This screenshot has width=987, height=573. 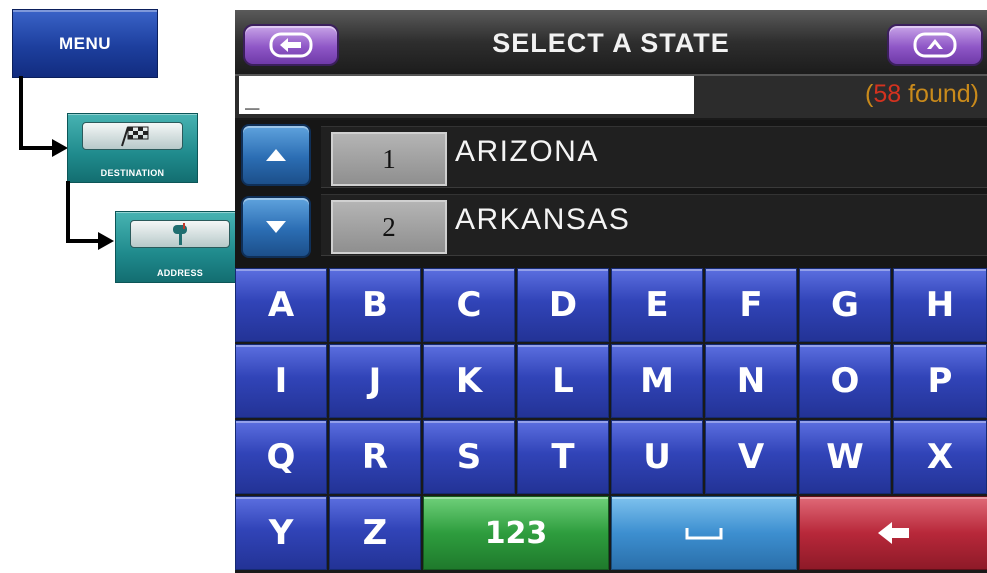 I want to click on key-v: V, so click(x=751, y=457).